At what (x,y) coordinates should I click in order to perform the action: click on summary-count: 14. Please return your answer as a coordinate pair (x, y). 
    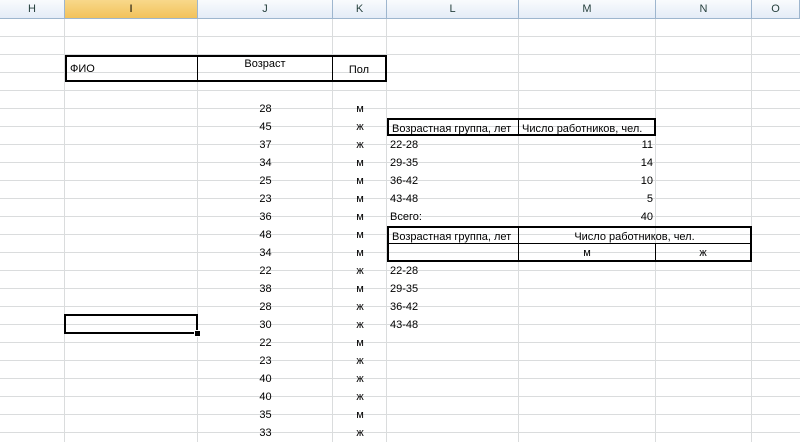
    Looking at the image, I should click on (587, 163).